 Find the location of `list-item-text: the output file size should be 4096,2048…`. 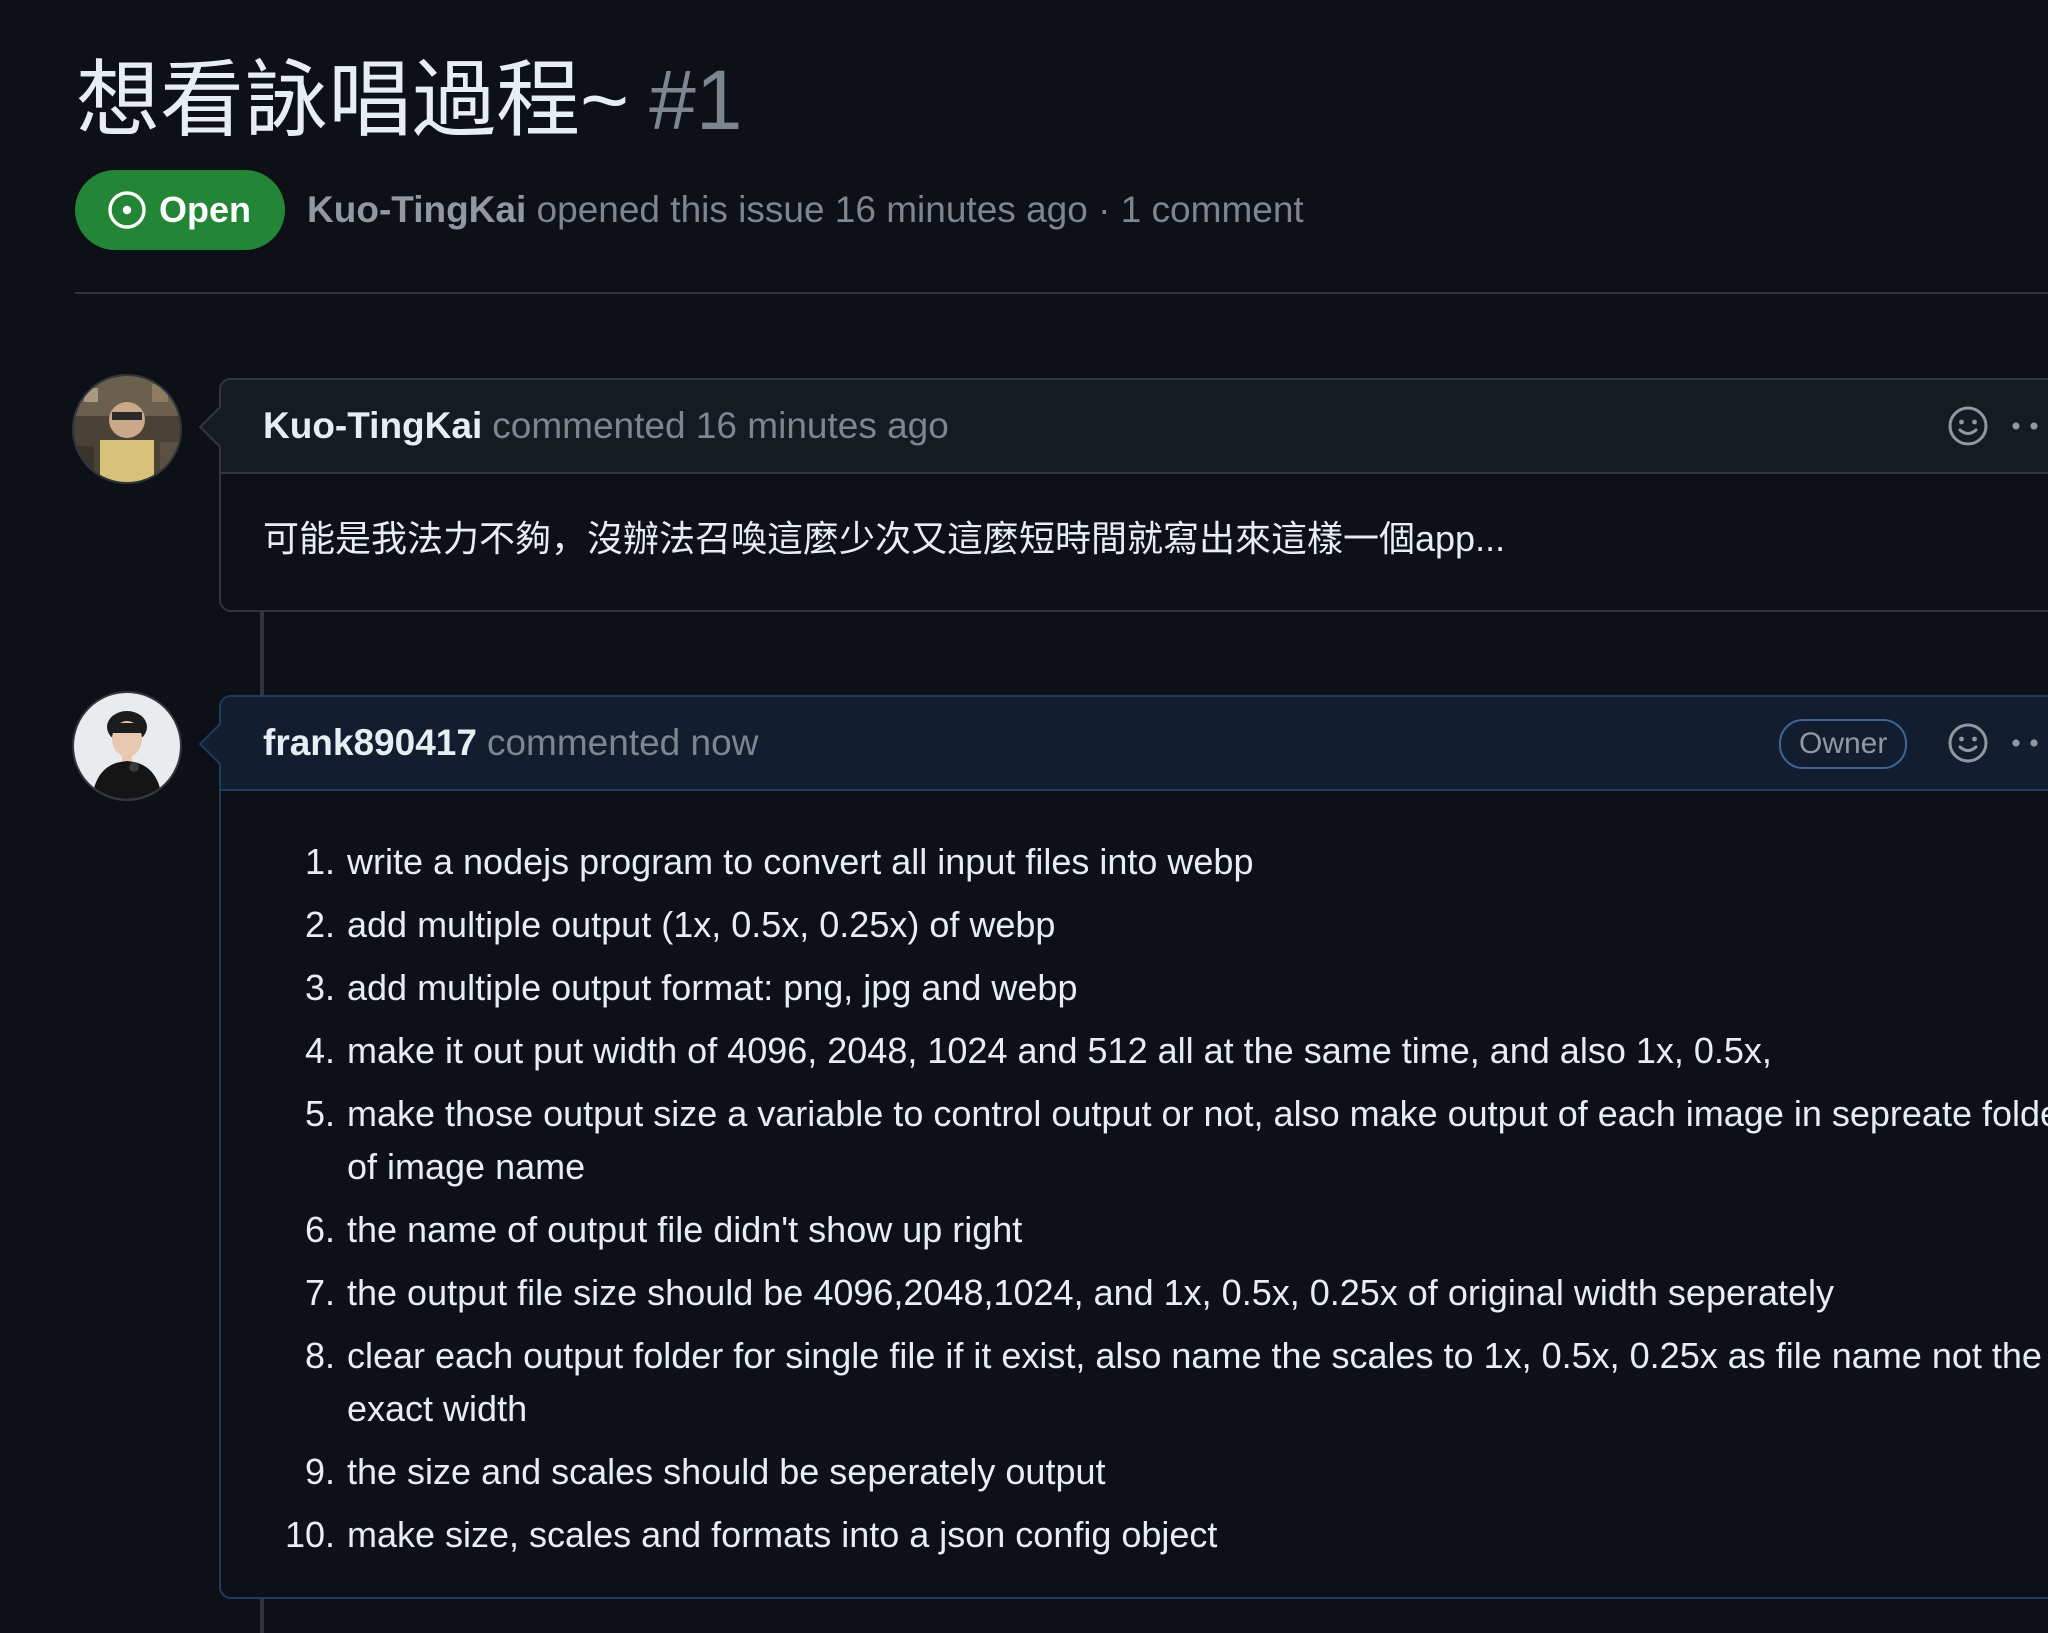

list-item-text: the output file size should be 4096,2048… is located at coordinates (1091, 1292).